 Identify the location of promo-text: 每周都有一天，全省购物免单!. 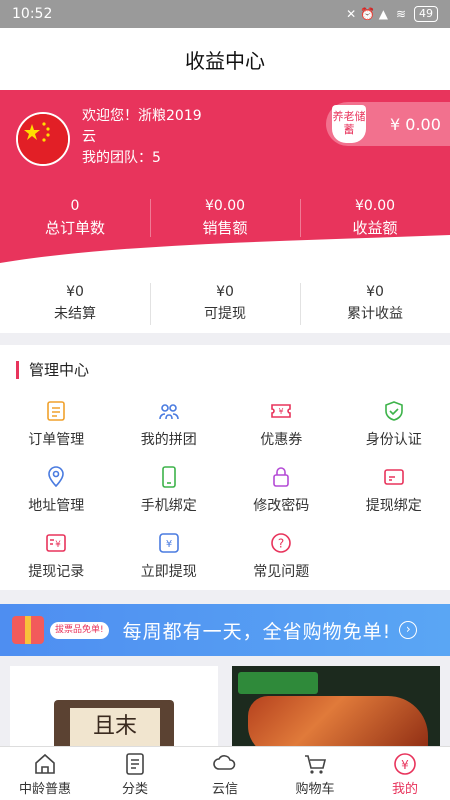
(257, 631).